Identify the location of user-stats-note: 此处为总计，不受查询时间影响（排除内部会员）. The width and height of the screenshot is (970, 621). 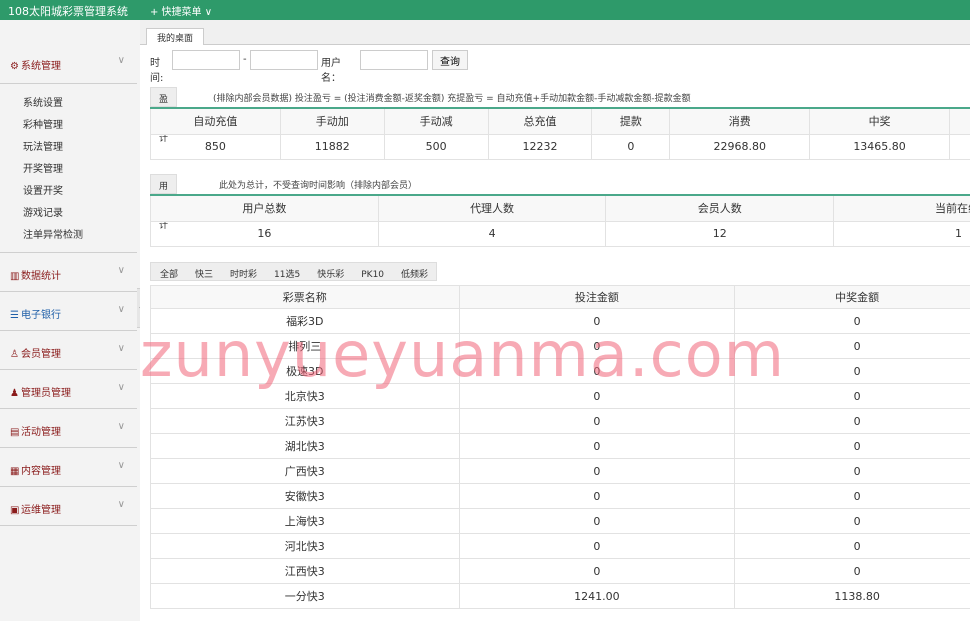
(318, 186).